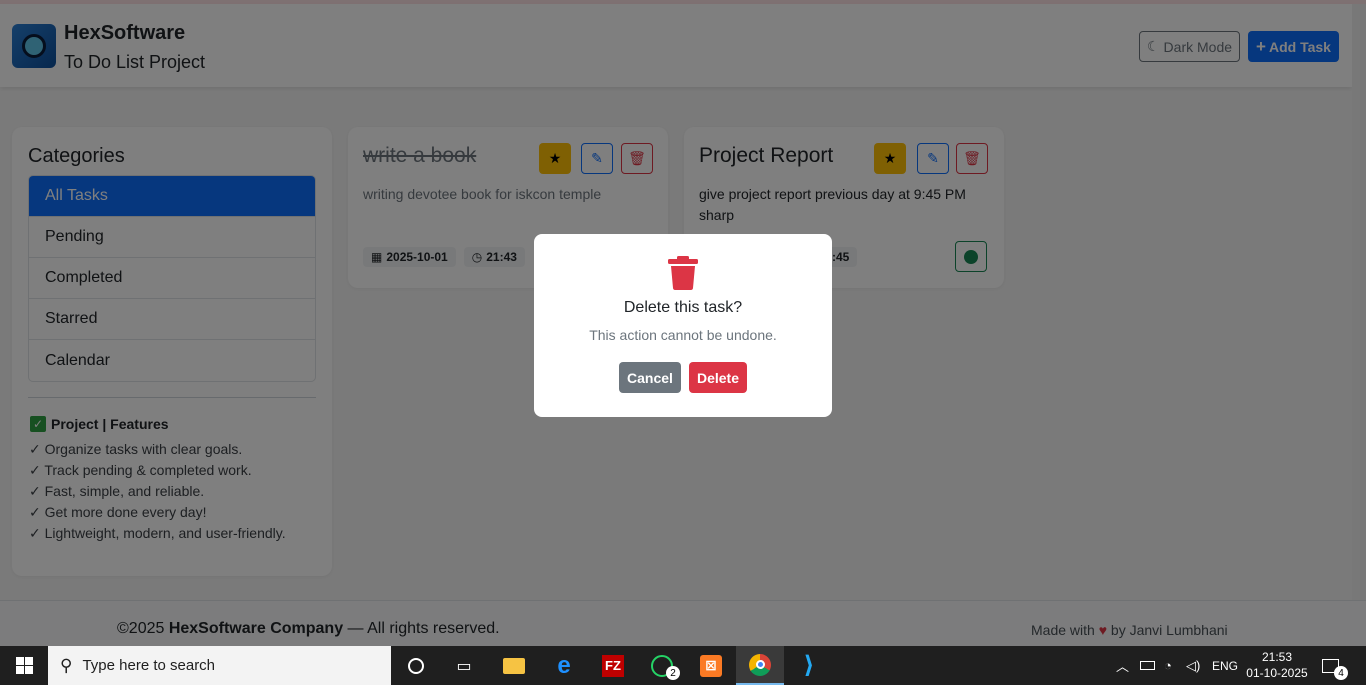 The image size is (1366, 685). What do you see at coordinates (718, 377) in the screenshot?
I see `confirm-delete-button: Delete` at bounding box center [718, 377].